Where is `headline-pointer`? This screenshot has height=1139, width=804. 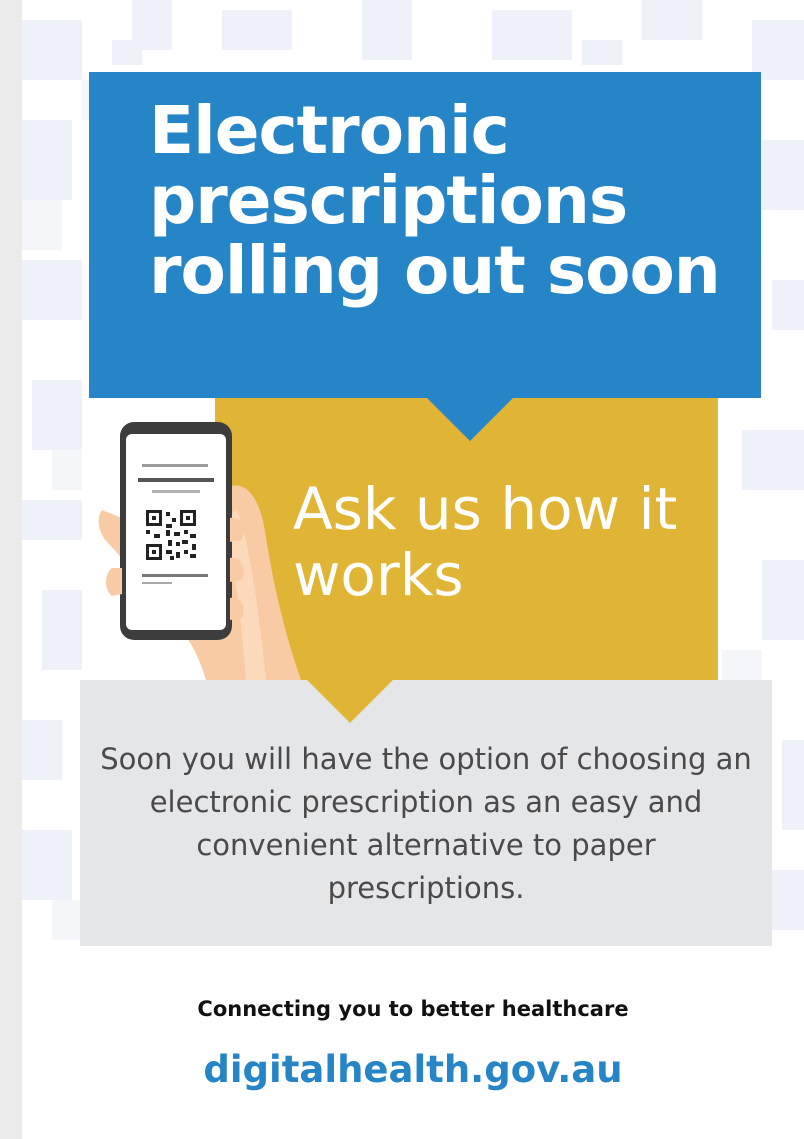
headline-pointer is located at coordinates (470, 419).